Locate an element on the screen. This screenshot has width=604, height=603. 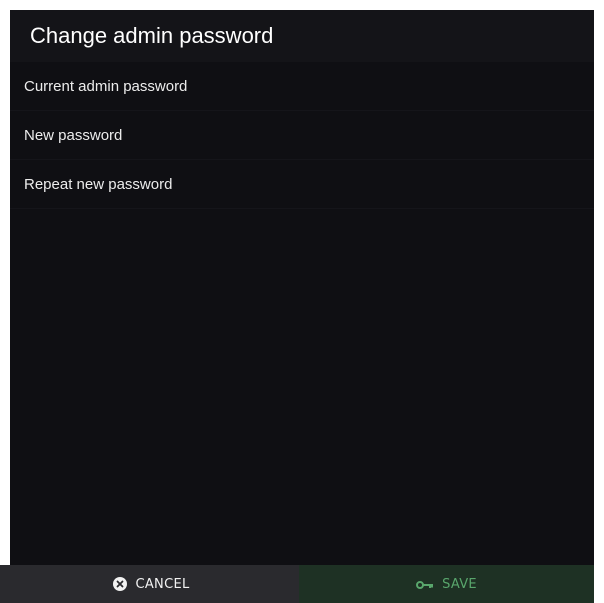
current-password-field: Current admin password is located at coordinates (302, 86).